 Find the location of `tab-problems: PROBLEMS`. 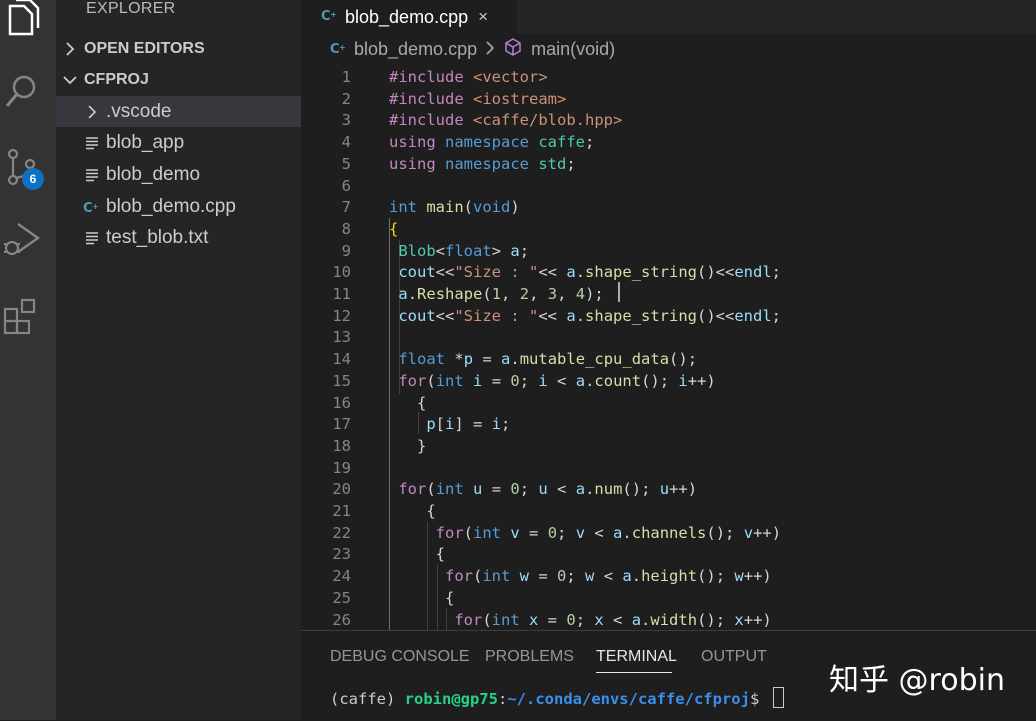

tab-problems: PROBLEMS is located at coordinates (529, 657).